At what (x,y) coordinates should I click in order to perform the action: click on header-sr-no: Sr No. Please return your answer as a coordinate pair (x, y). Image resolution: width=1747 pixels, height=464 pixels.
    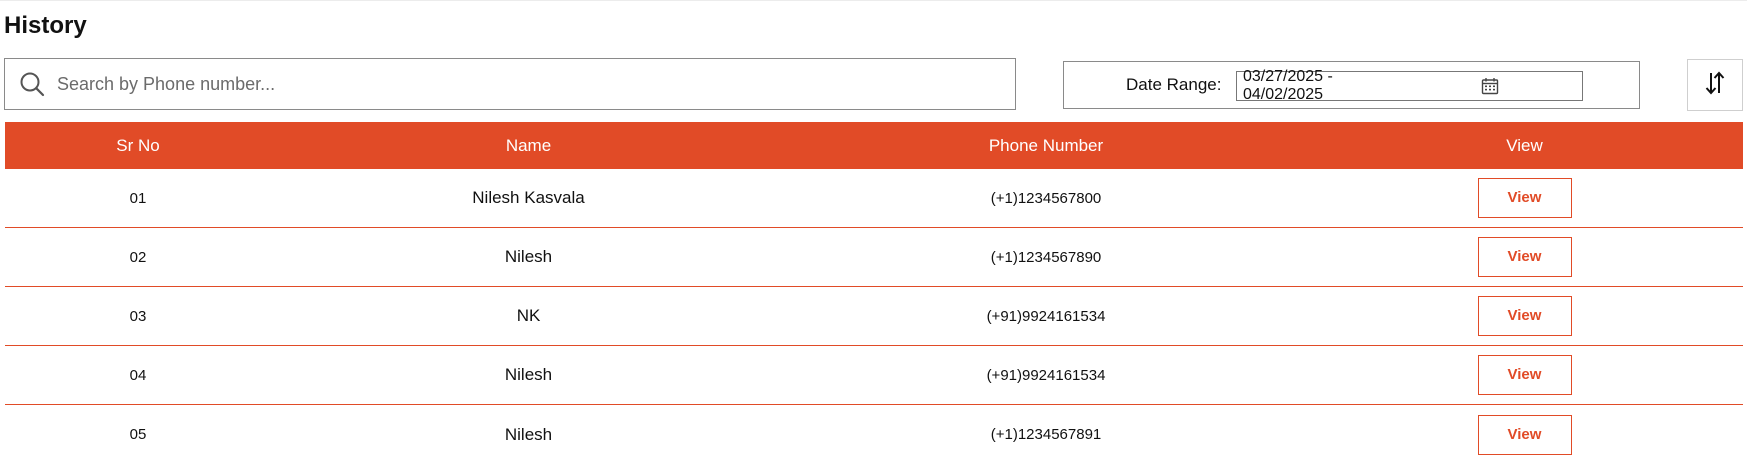
    Looking at the image, I should click on (138, 145).